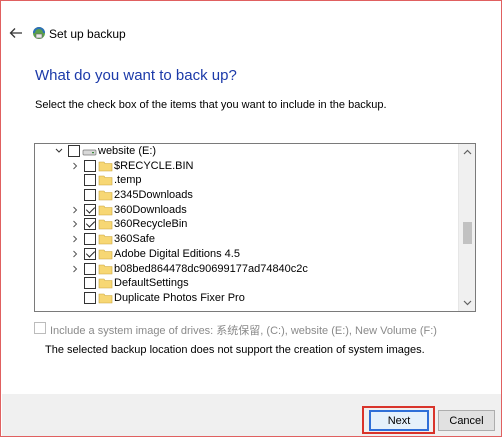  I want to click on collapse-chevron-icon, so click(59, 151).